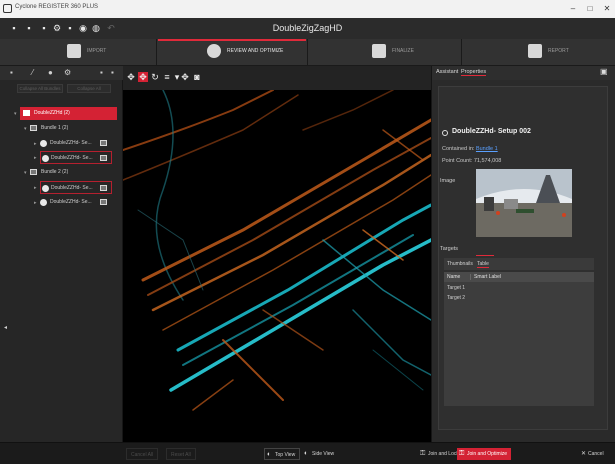  Describe the element at coordinates (448, 181) in the screenshot. I see `image-section-label: Image` at that location.